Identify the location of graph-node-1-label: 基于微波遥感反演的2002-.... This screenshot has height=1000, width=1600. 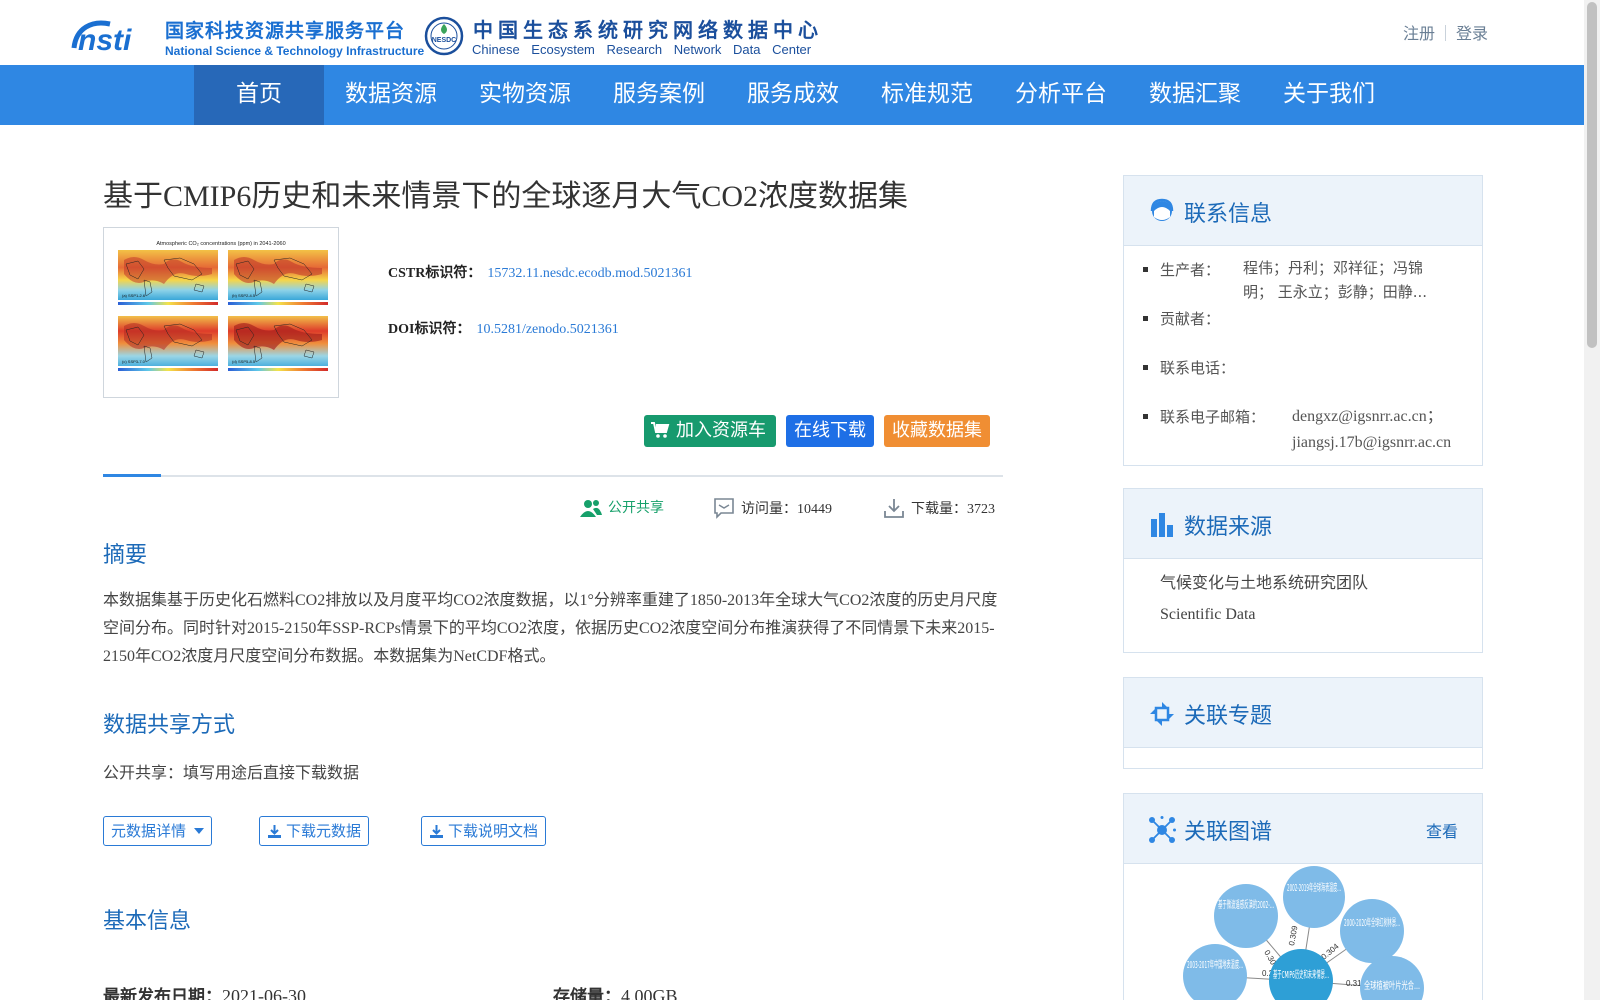
(1246, 904).